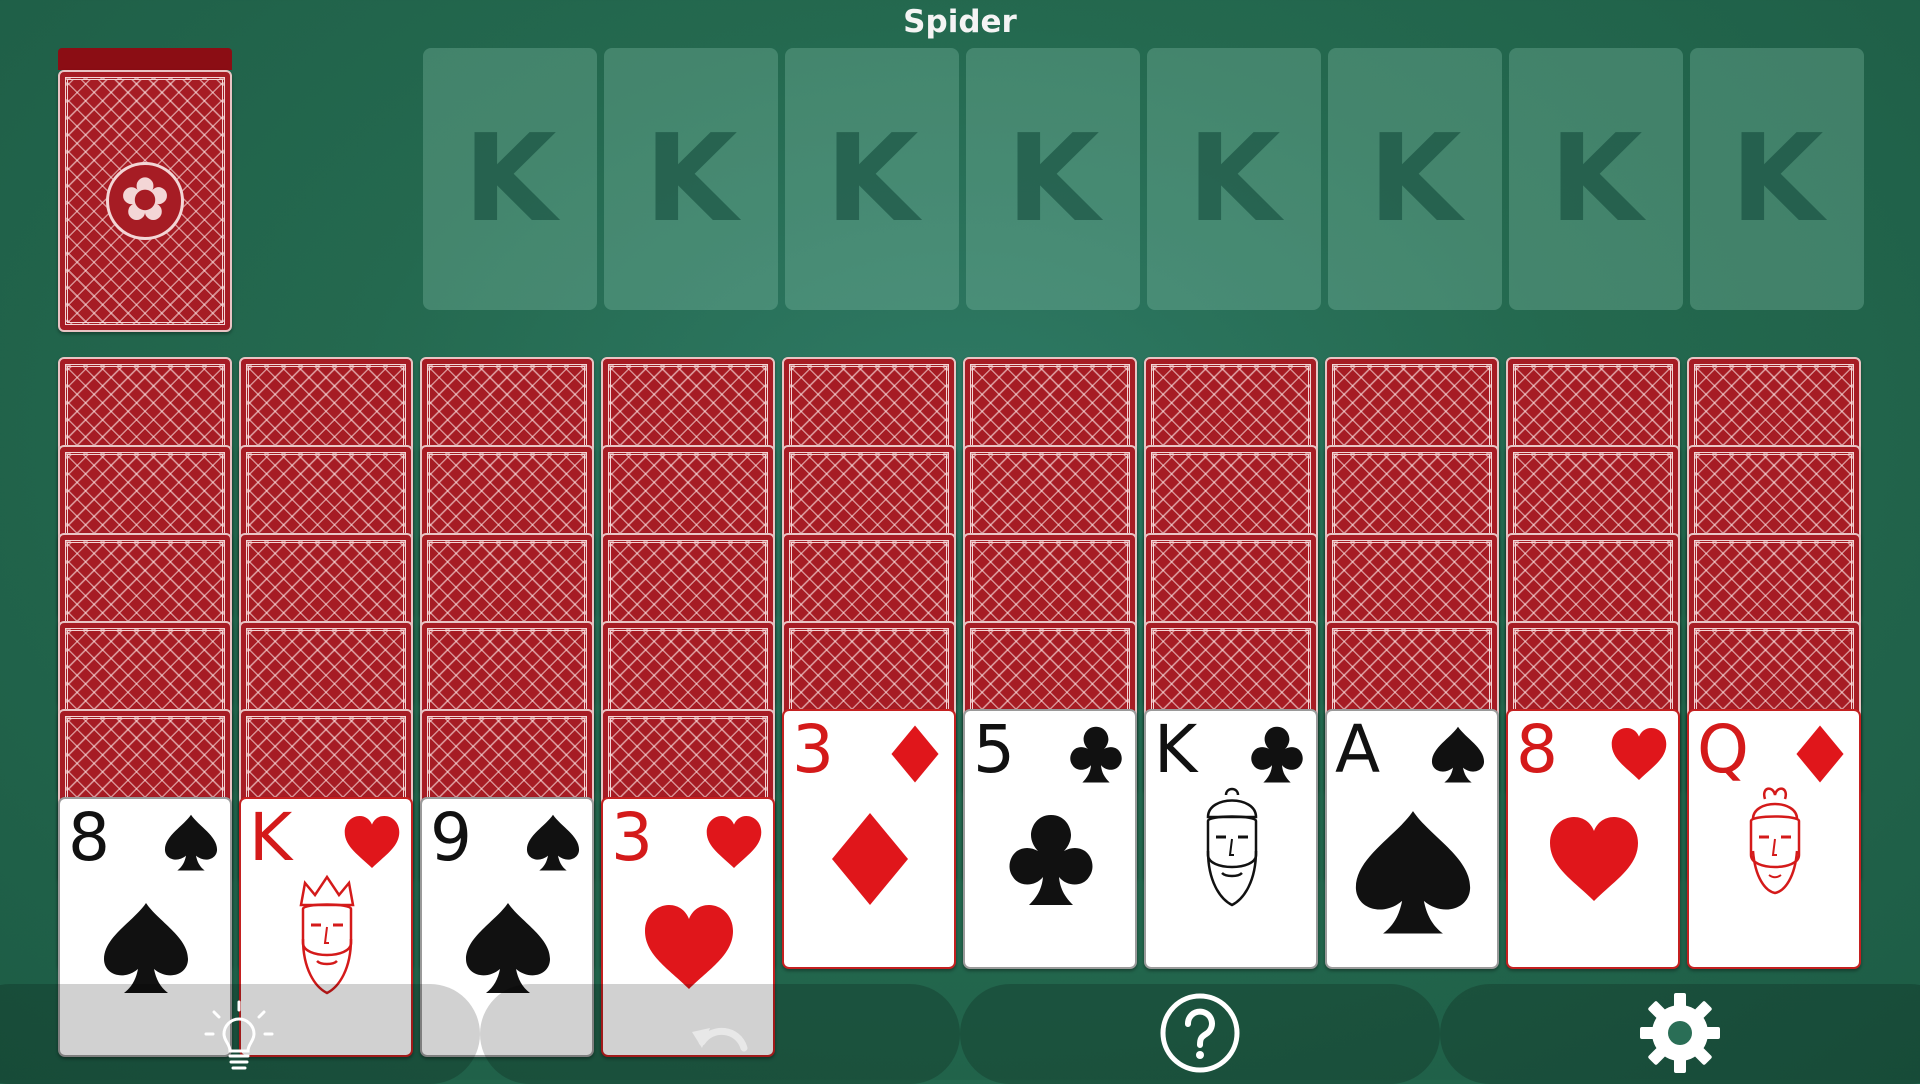 This screenshot has height=1084, width=1920. Describe the element at coordinates (960, 22) in the screenshot. I see `game-title: Spider` at that location.